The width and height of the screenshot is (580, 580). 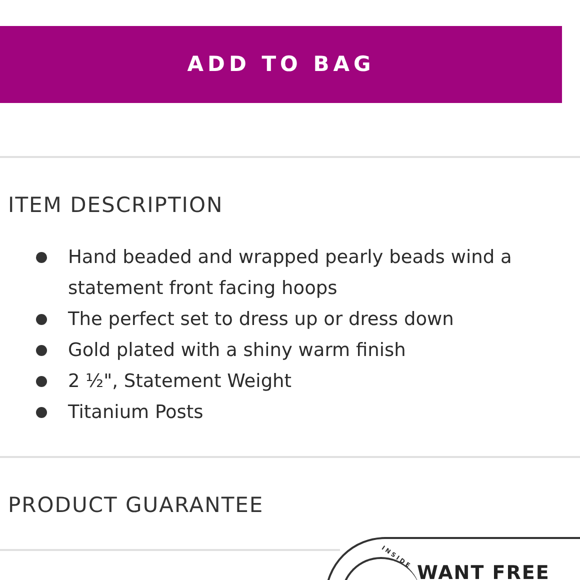 What do you see at coordinates (237, 350) in the screenshot?
I see `bullet-text: Gold plated with a shiny warm finish` at bounding box center [237, 350].